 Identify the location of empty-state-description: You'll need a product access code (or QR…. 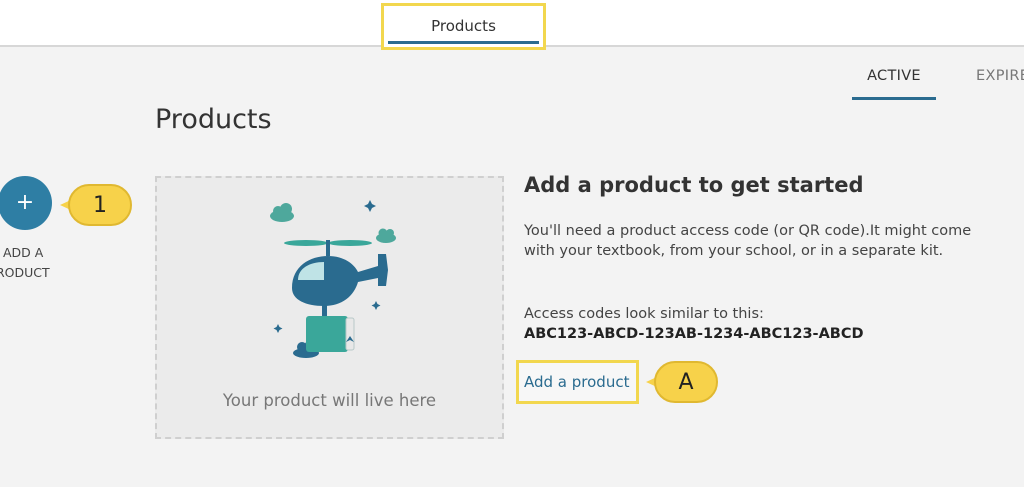
(748, 241).